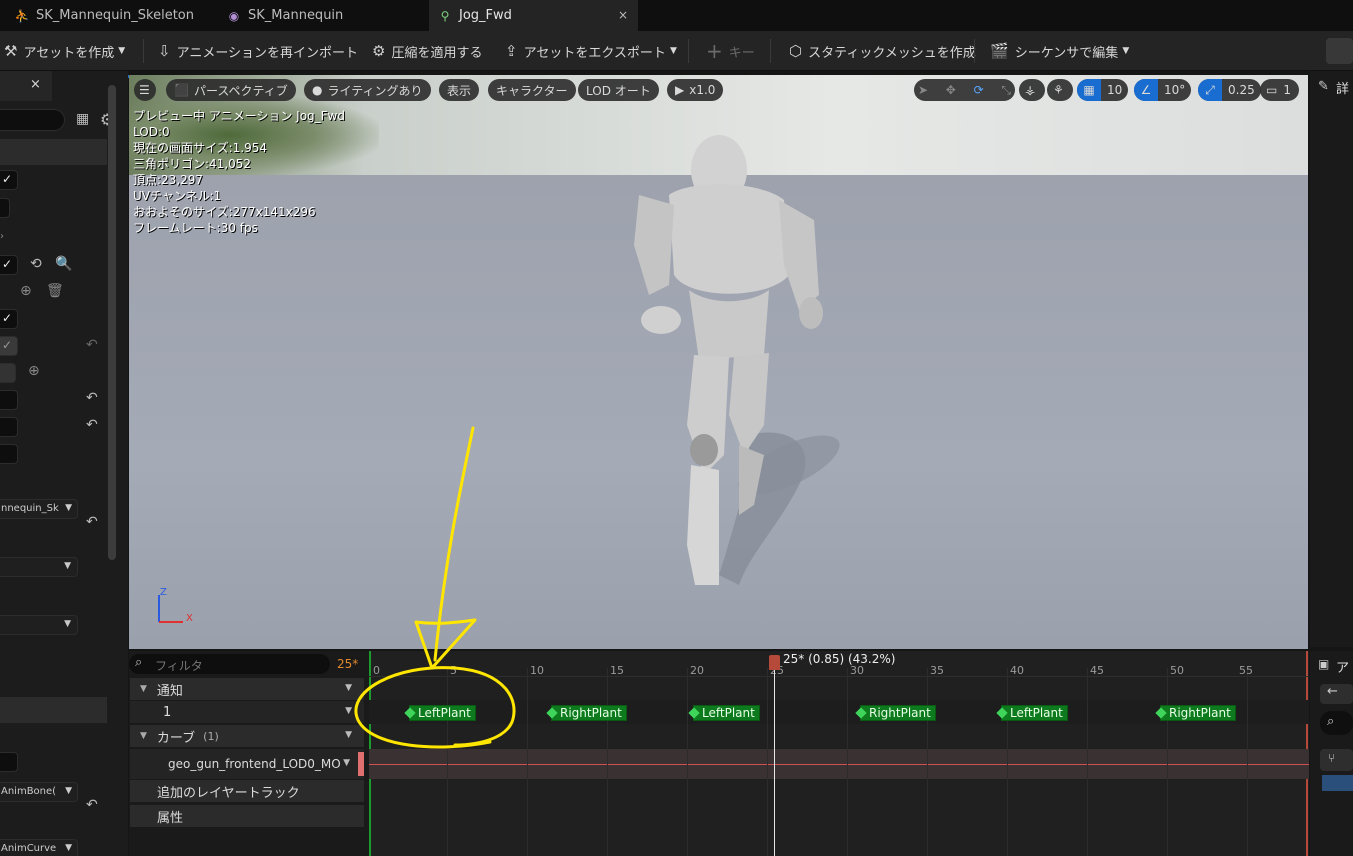 The width and height of the screenshot is (1353, 856). What do you see at coordinates (231, 90) in the screenshot?
I see `perspective-button: ⬛ パースペクティブ` at bounding box center [231, 90].